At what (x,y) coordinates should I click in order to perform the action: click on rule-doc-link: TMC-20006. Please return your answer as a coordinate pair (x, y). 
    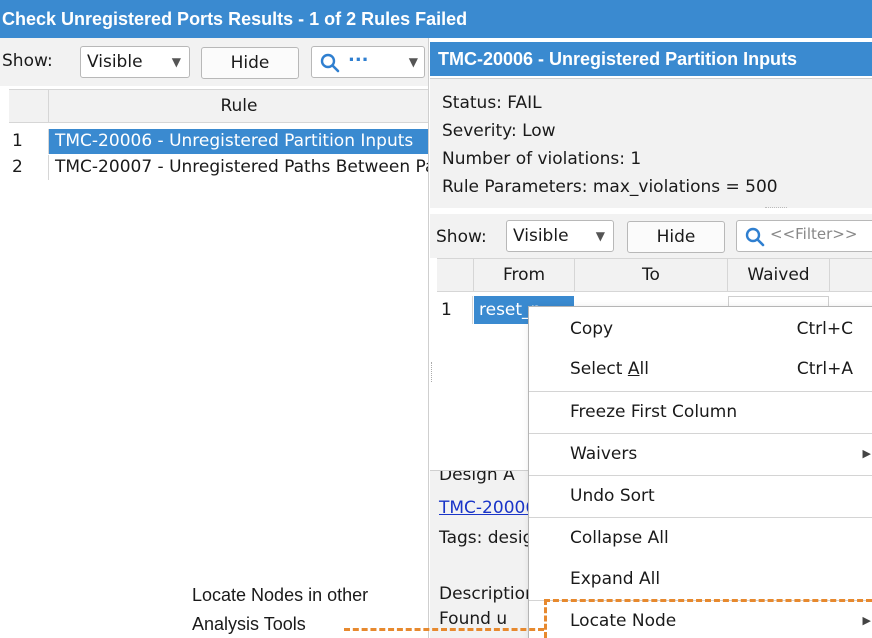
    Looking at the image, I should click on (487, 508).